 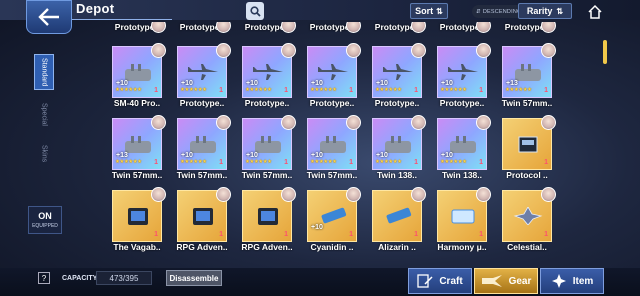 I want to click on tab-craft-label: Craft, so click(x=451, y=281).